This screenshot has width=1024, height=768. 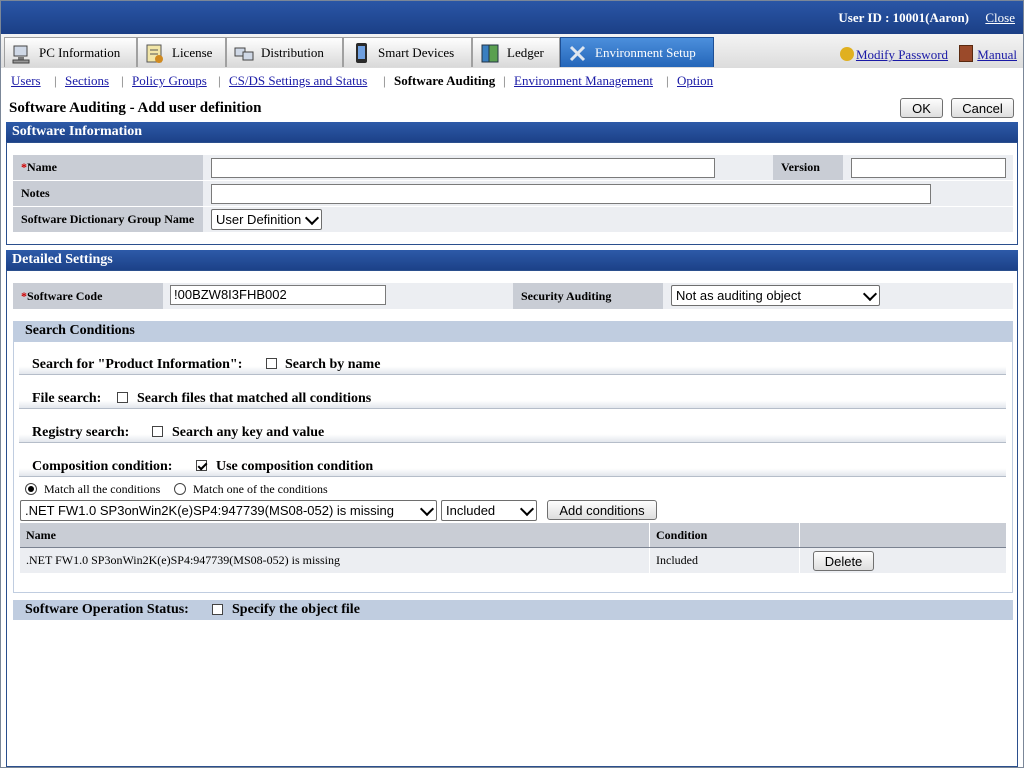 I want to click on tab-label: Distribution, so click(x=292, y=52).